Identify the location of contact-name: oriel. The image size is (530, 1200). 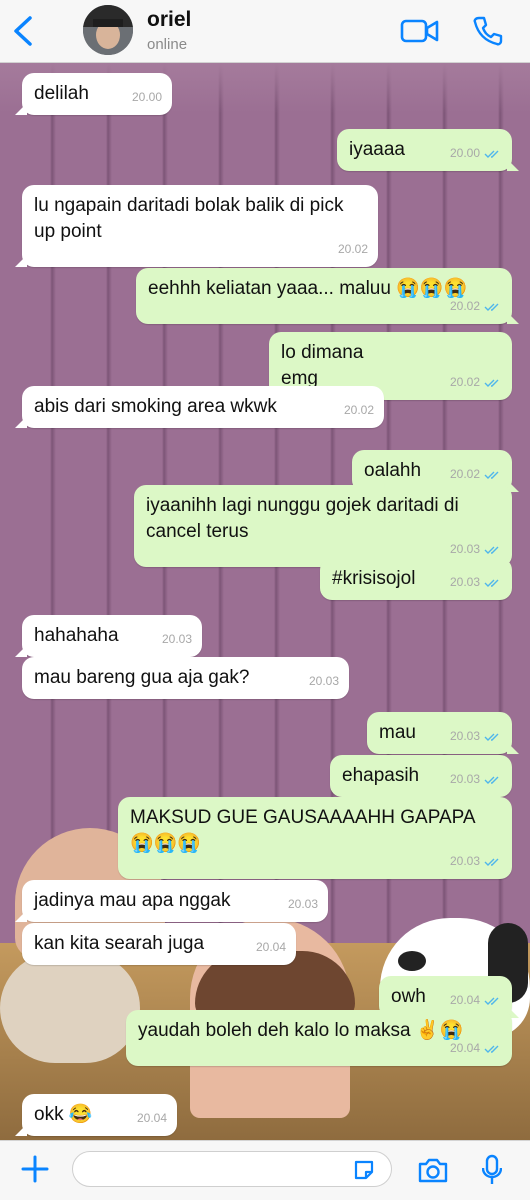
(169, 20).